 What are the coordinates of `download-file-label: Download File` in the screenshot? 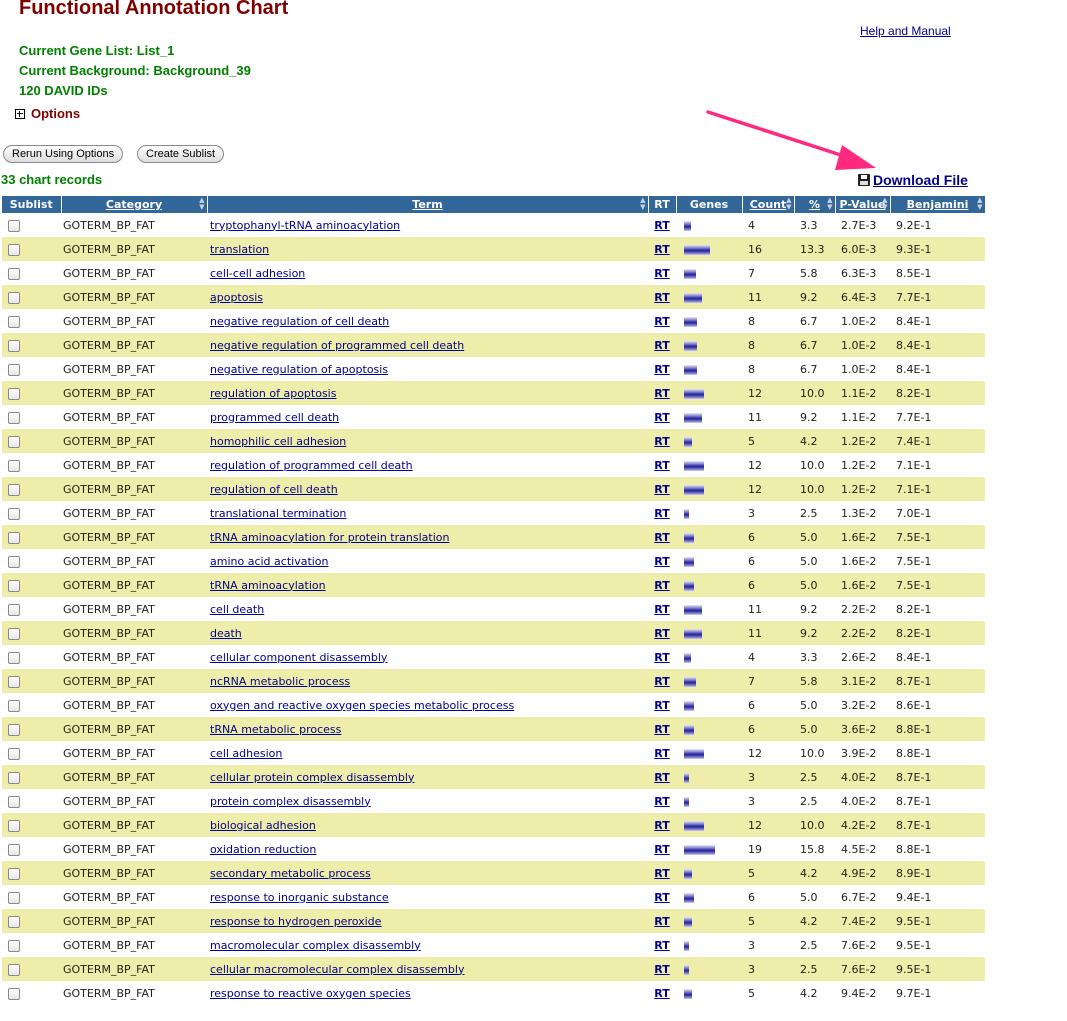 It's located at (920, 180).